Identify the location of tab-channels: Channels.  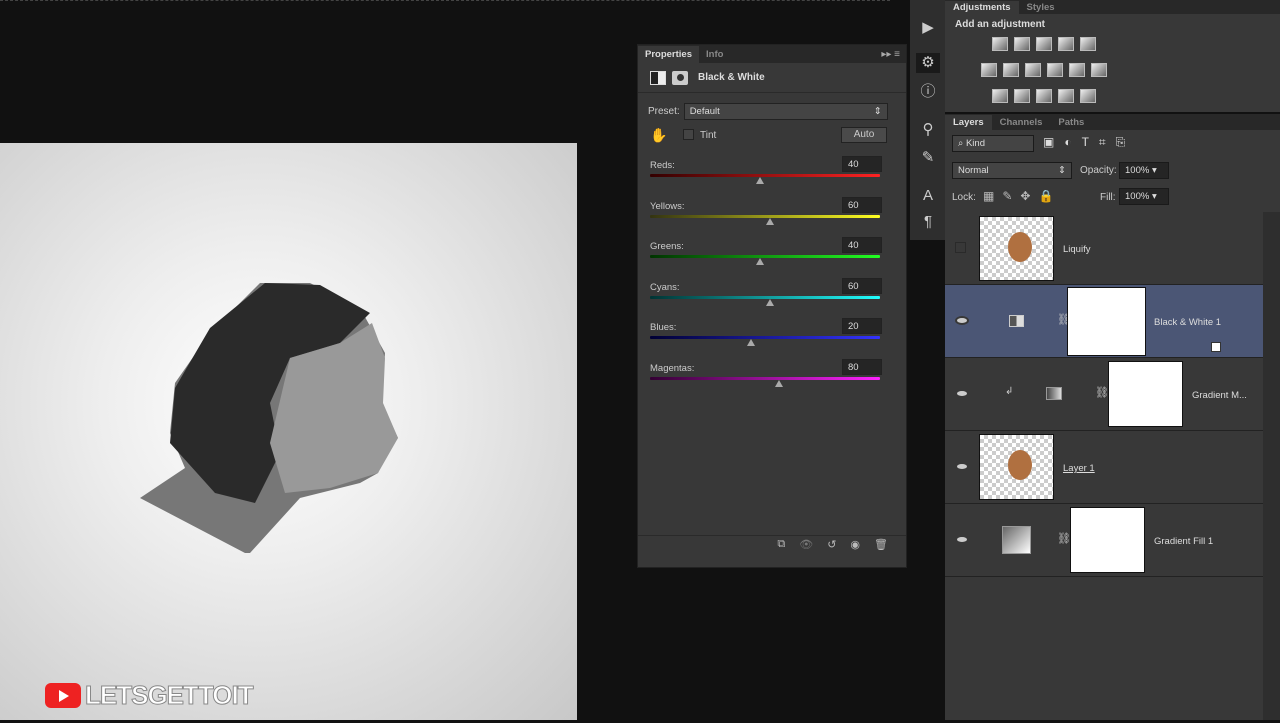
(1021, 122).